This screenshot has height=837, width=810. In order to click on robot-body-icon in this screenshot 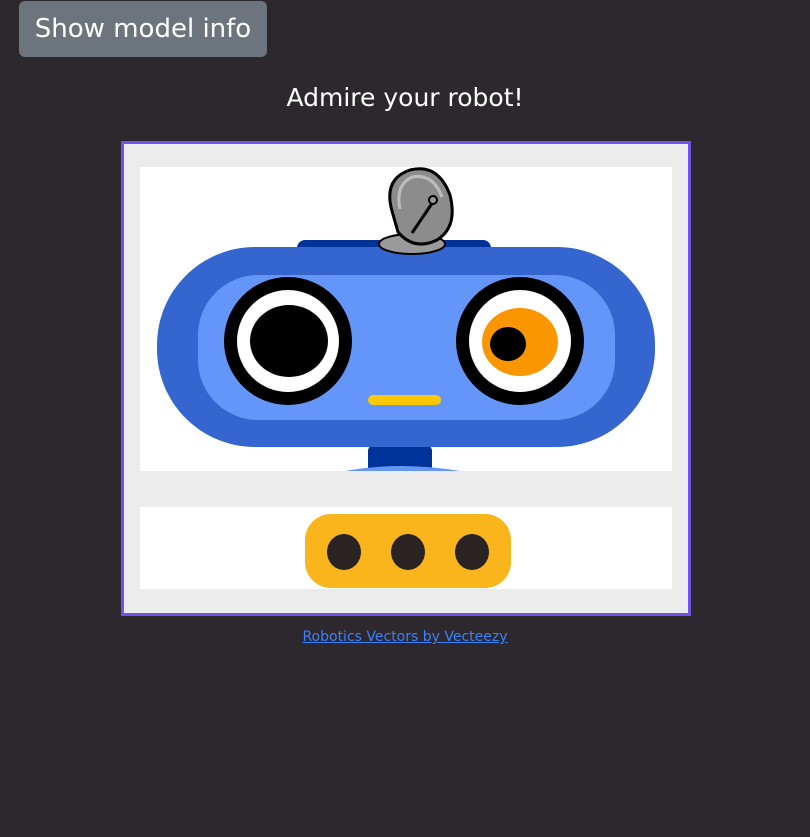, I will do `click(408, 551)`.